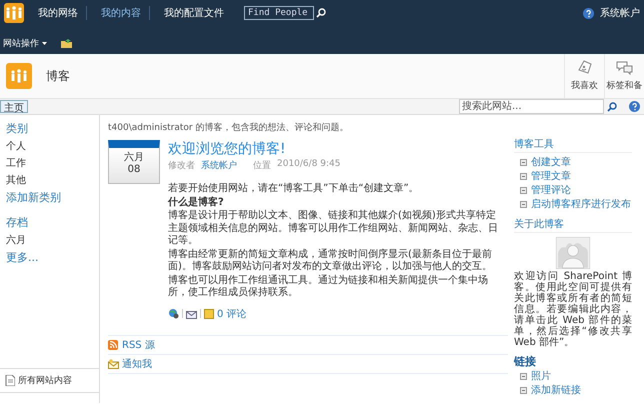  What do you see at coordinates (232, 313) in the screenshot?
I see `comments-link: 0 评论` at bounding box center [232, 313].